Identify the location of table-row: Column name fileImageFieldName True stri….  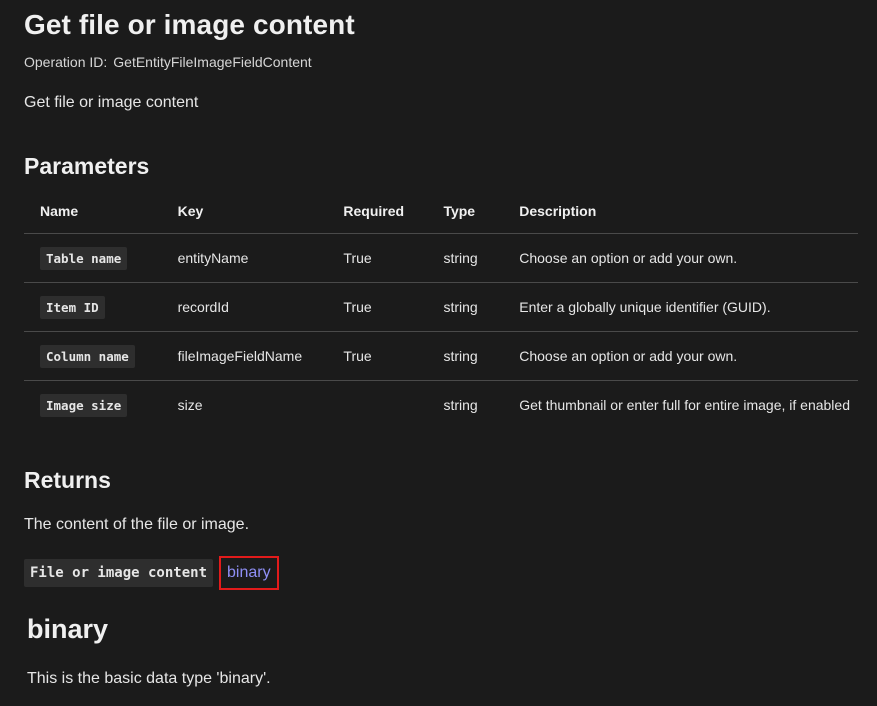
(441, 356).